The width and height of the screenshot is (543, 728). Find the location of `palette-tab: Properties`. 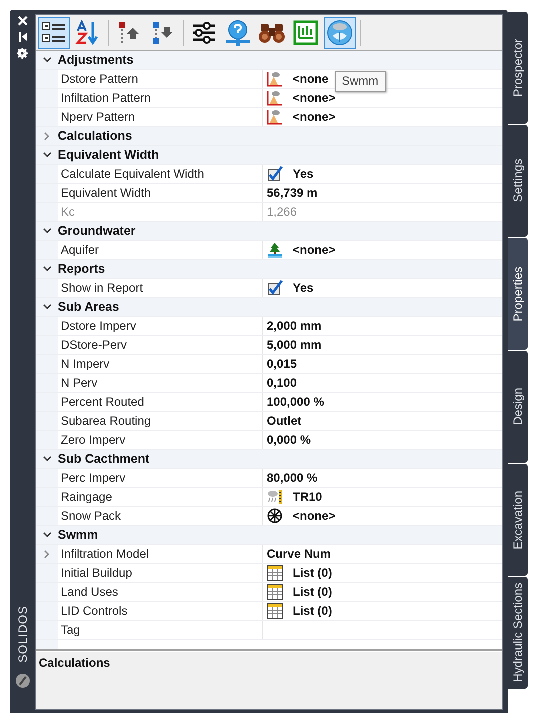

palette-tab: Properties is located at coordinates (518, 294).